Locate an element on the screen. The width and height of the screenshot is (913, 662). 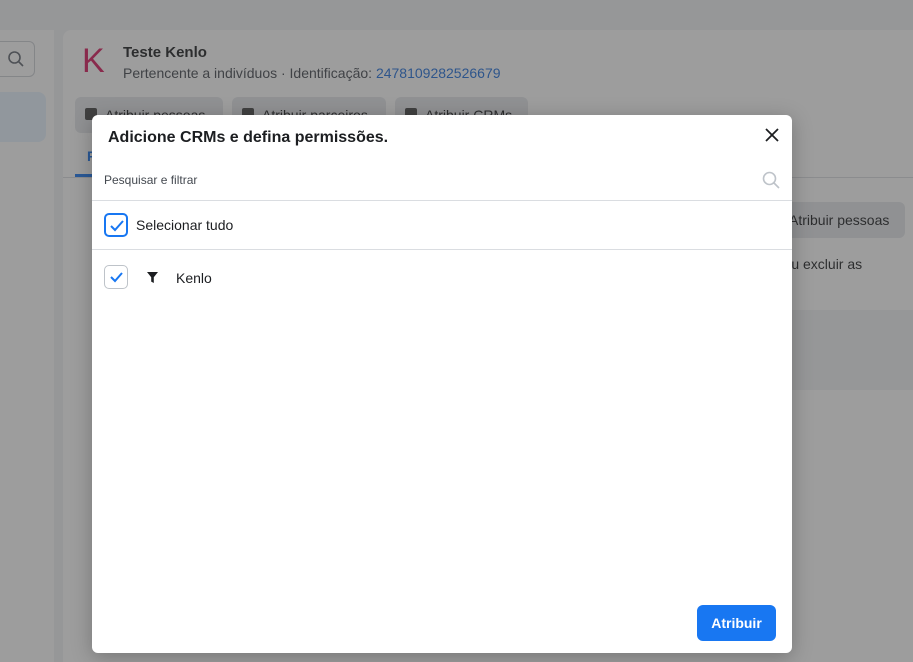
assign-button: Atribuir is located at coordinates (736, 623).